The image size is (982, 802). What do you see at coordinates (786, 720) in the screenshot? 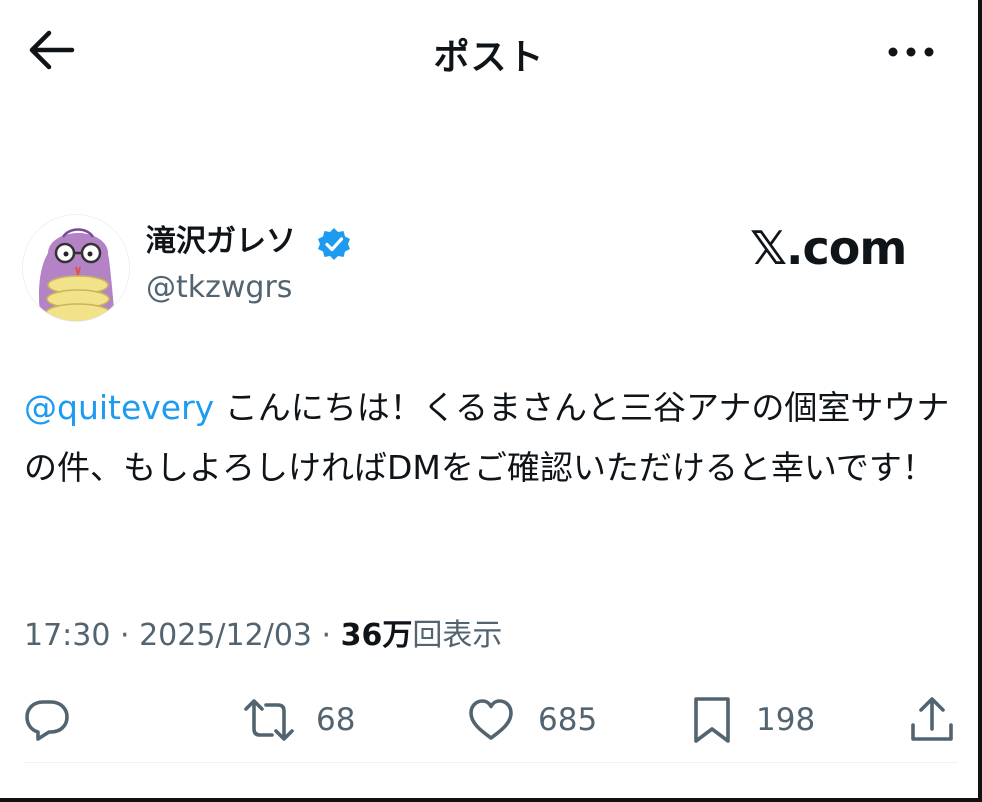
I see `bookmark-count: 198` at bounding box center [786, 720].